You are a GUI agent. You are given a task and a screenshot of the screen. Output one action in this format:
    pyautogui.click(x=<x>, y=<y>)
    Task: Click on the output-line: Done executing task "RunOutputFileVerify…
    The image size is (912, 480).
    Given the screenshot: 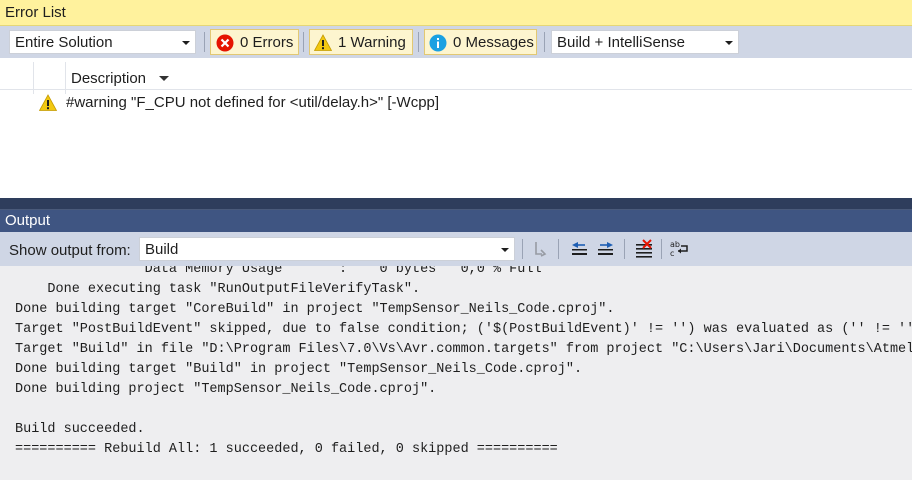 What is the action you would take?
    pyautogui.click(x=218, y=289)
    